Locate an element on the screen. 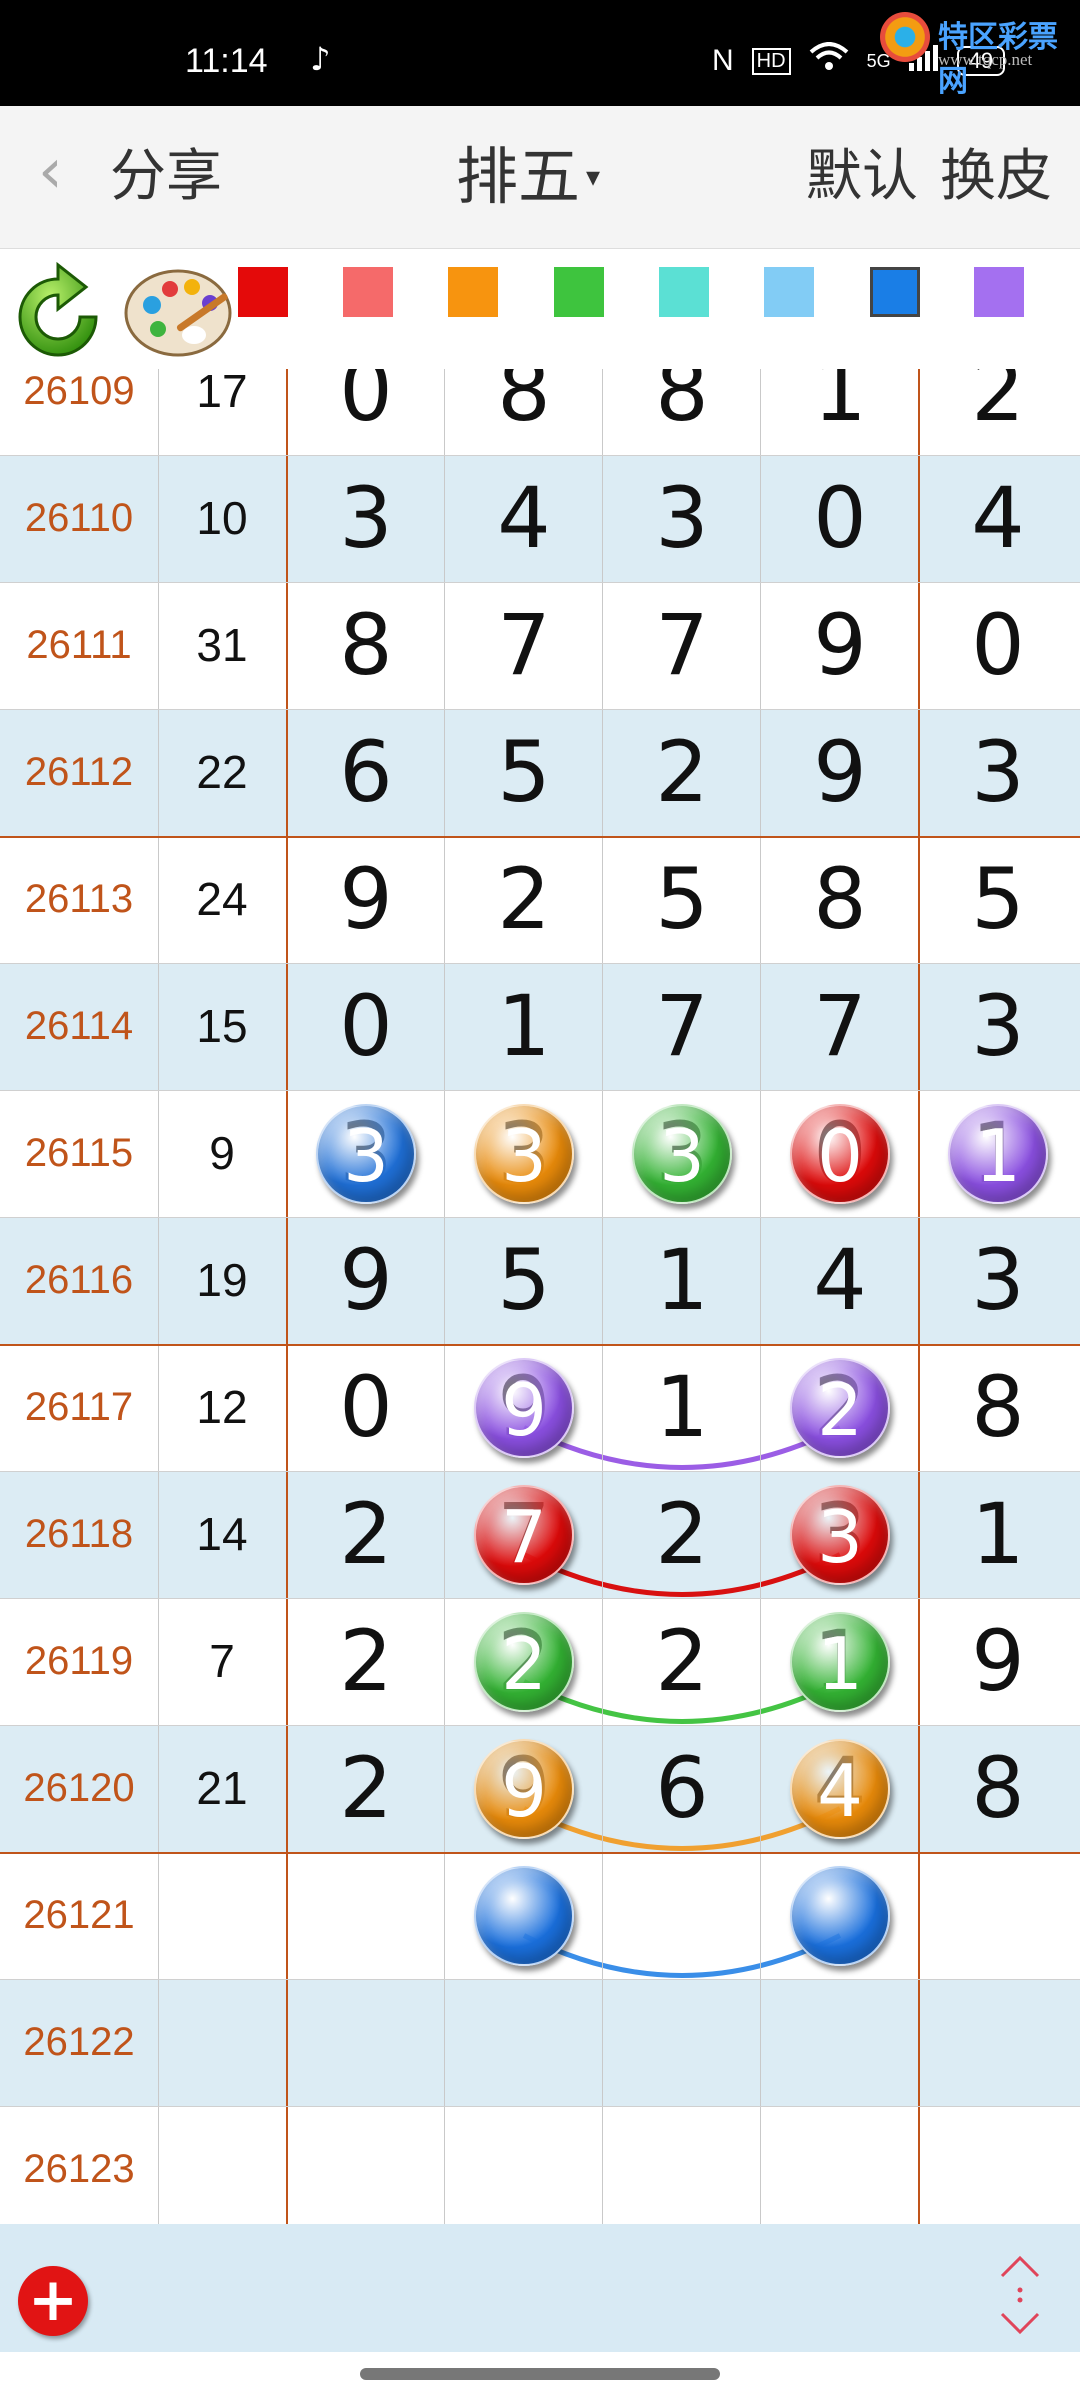 The width and height of the screenshot is (1080, 2400). highlight-ball: 0 is located at coordinates (840, 1153).